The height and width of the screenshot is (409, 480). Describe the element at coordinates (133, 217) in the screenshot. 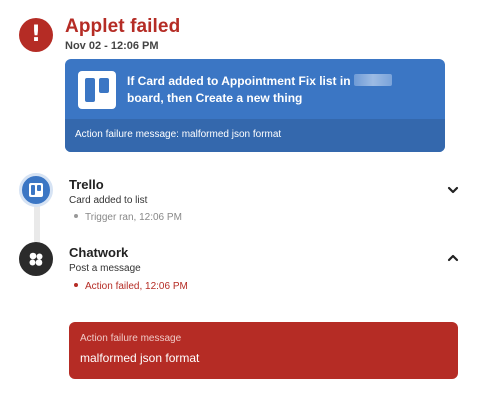

I see `step-status-trello-text: Trigger ran, 12:06 PM` at that location.